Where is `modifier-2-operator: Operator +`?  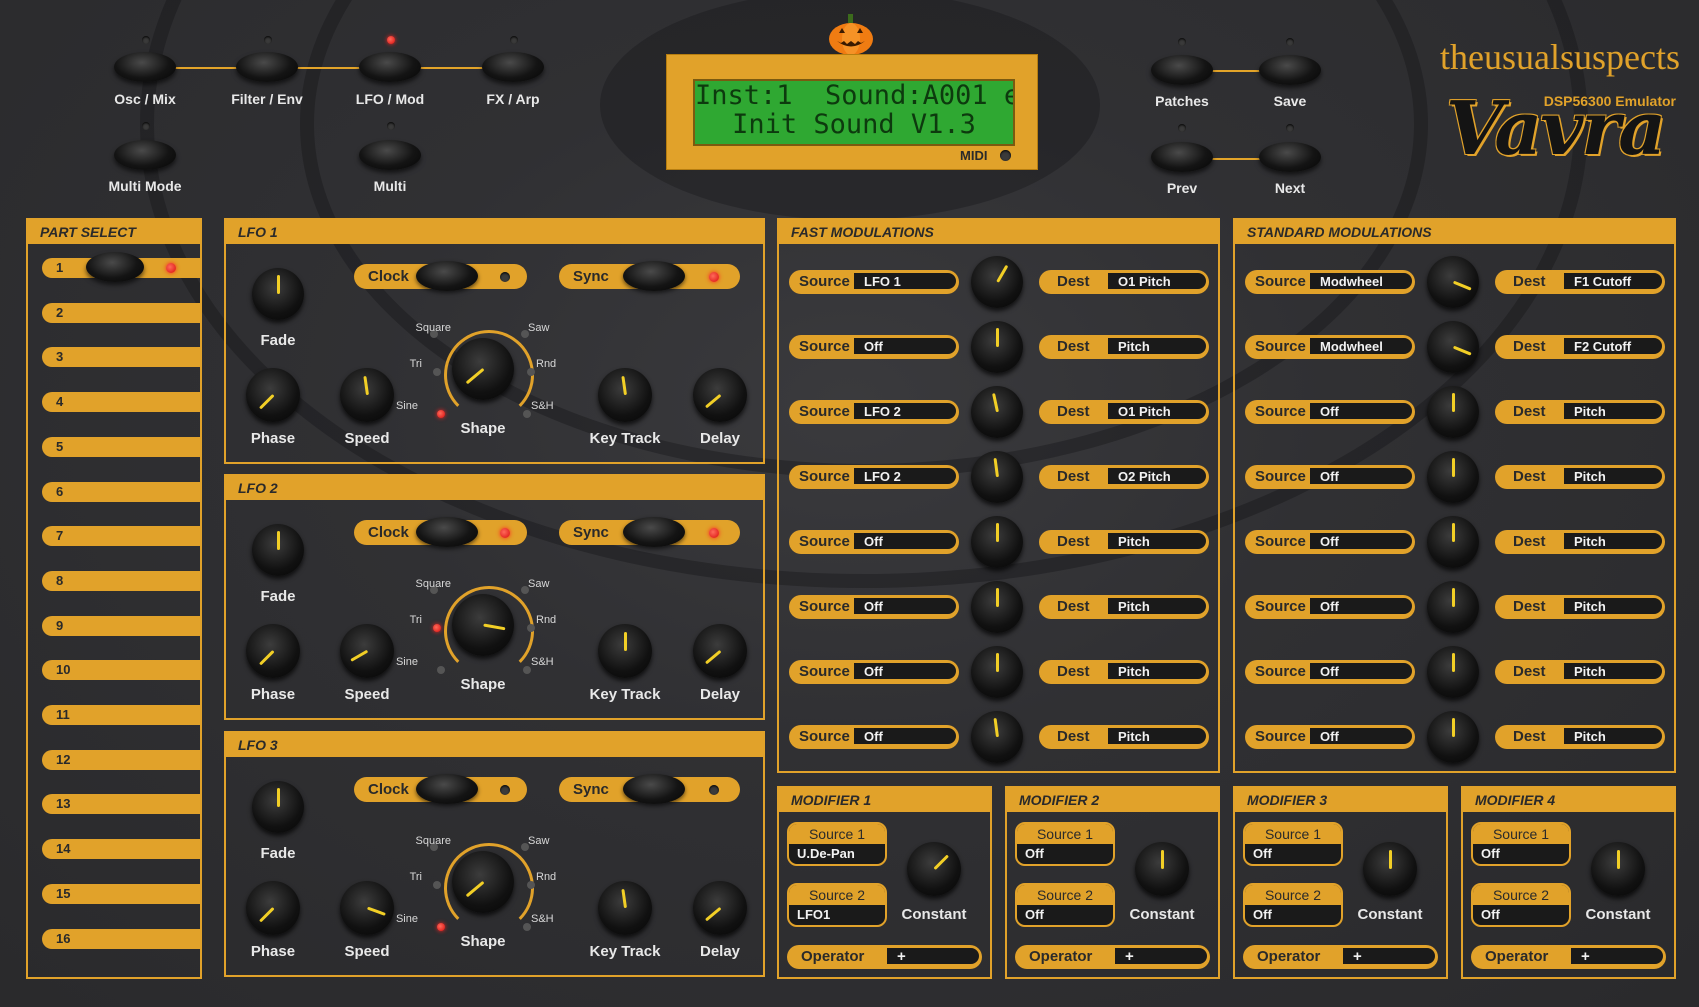
modifier-2-operator: Operator + is located at coordinates (1112, 957).